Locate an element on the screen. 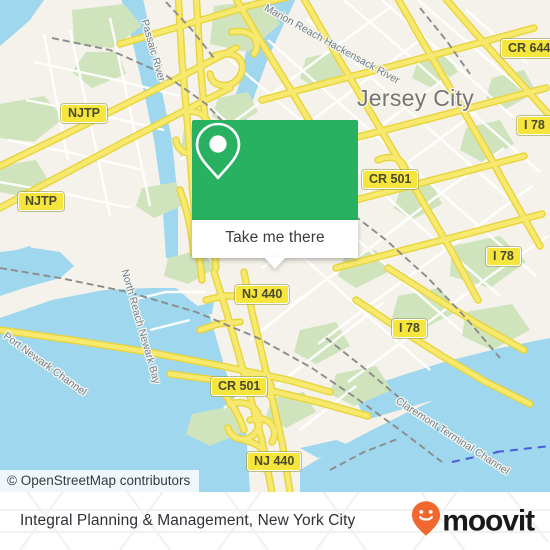 This screenshot has height=550, width=550. popup-action-bar: Take me there is located at coordinates (275, 244).